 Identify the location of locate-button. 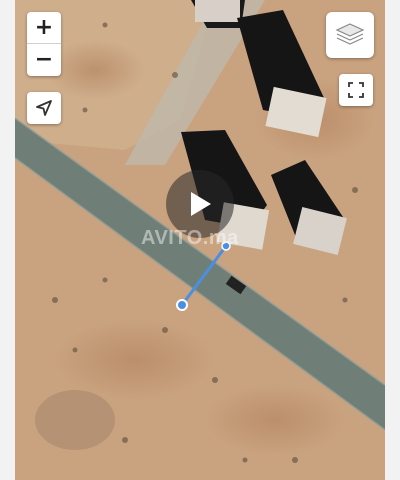
(44, 108).